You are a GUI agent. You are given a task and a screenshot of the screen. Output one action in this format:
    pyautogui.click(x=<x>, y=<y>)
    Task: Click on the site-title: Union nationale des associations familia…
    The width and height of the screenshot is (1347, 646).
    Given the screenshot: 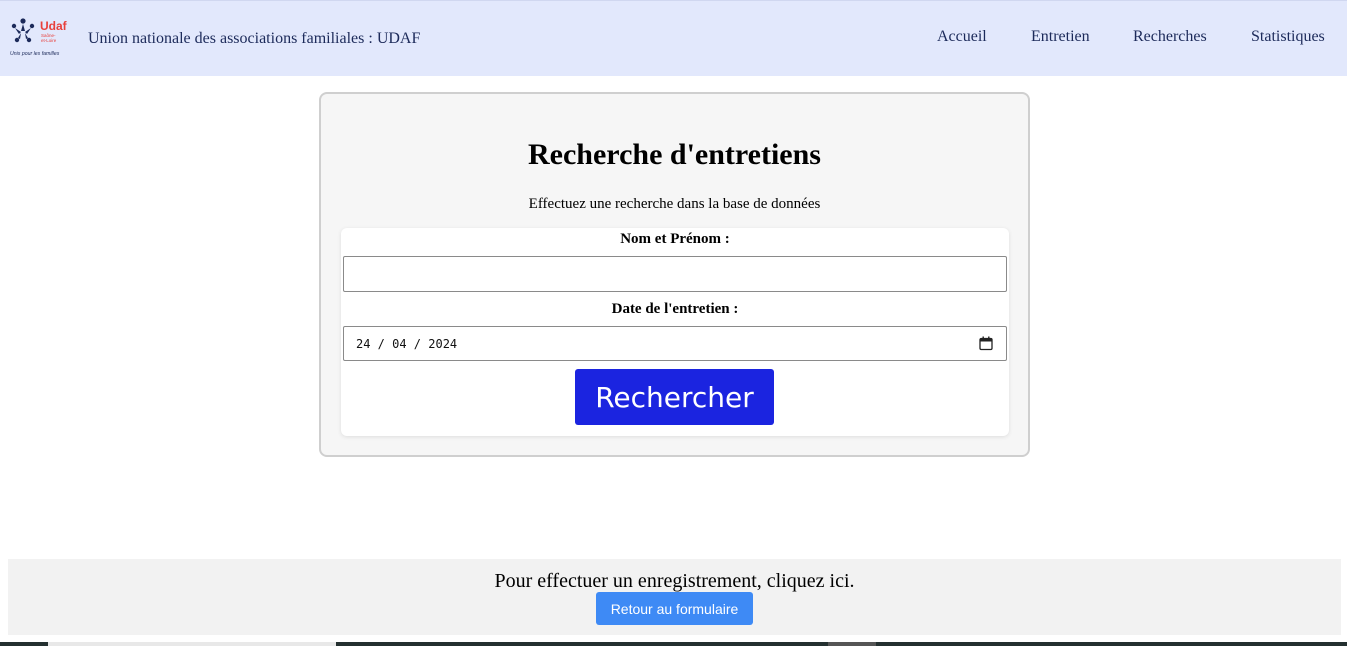 What is the action you would take?
    pyautogui.click(x=254, y=38)
    